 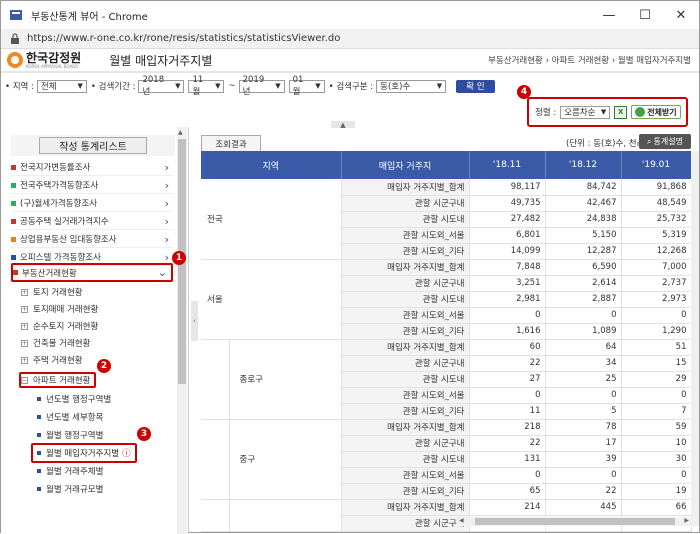 What do you see at coordinates (656, 507) in the screenshot?
I see `value-cell: 66` at bounding box center [656, 507].